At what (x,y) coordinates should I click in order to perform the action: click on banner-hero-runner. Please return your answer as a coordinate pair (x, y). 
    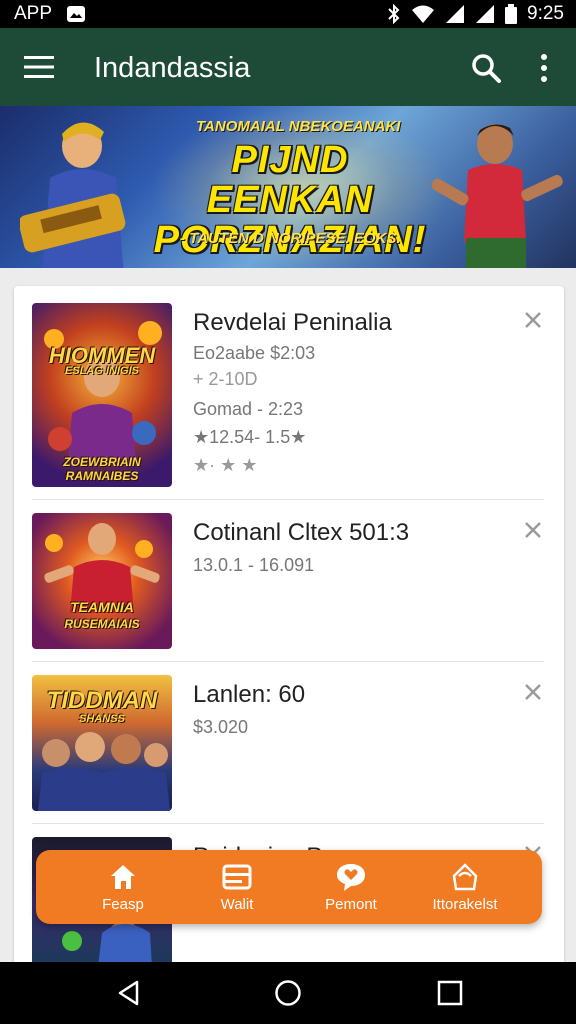
    Looking at the image, I should click on (497, 196).